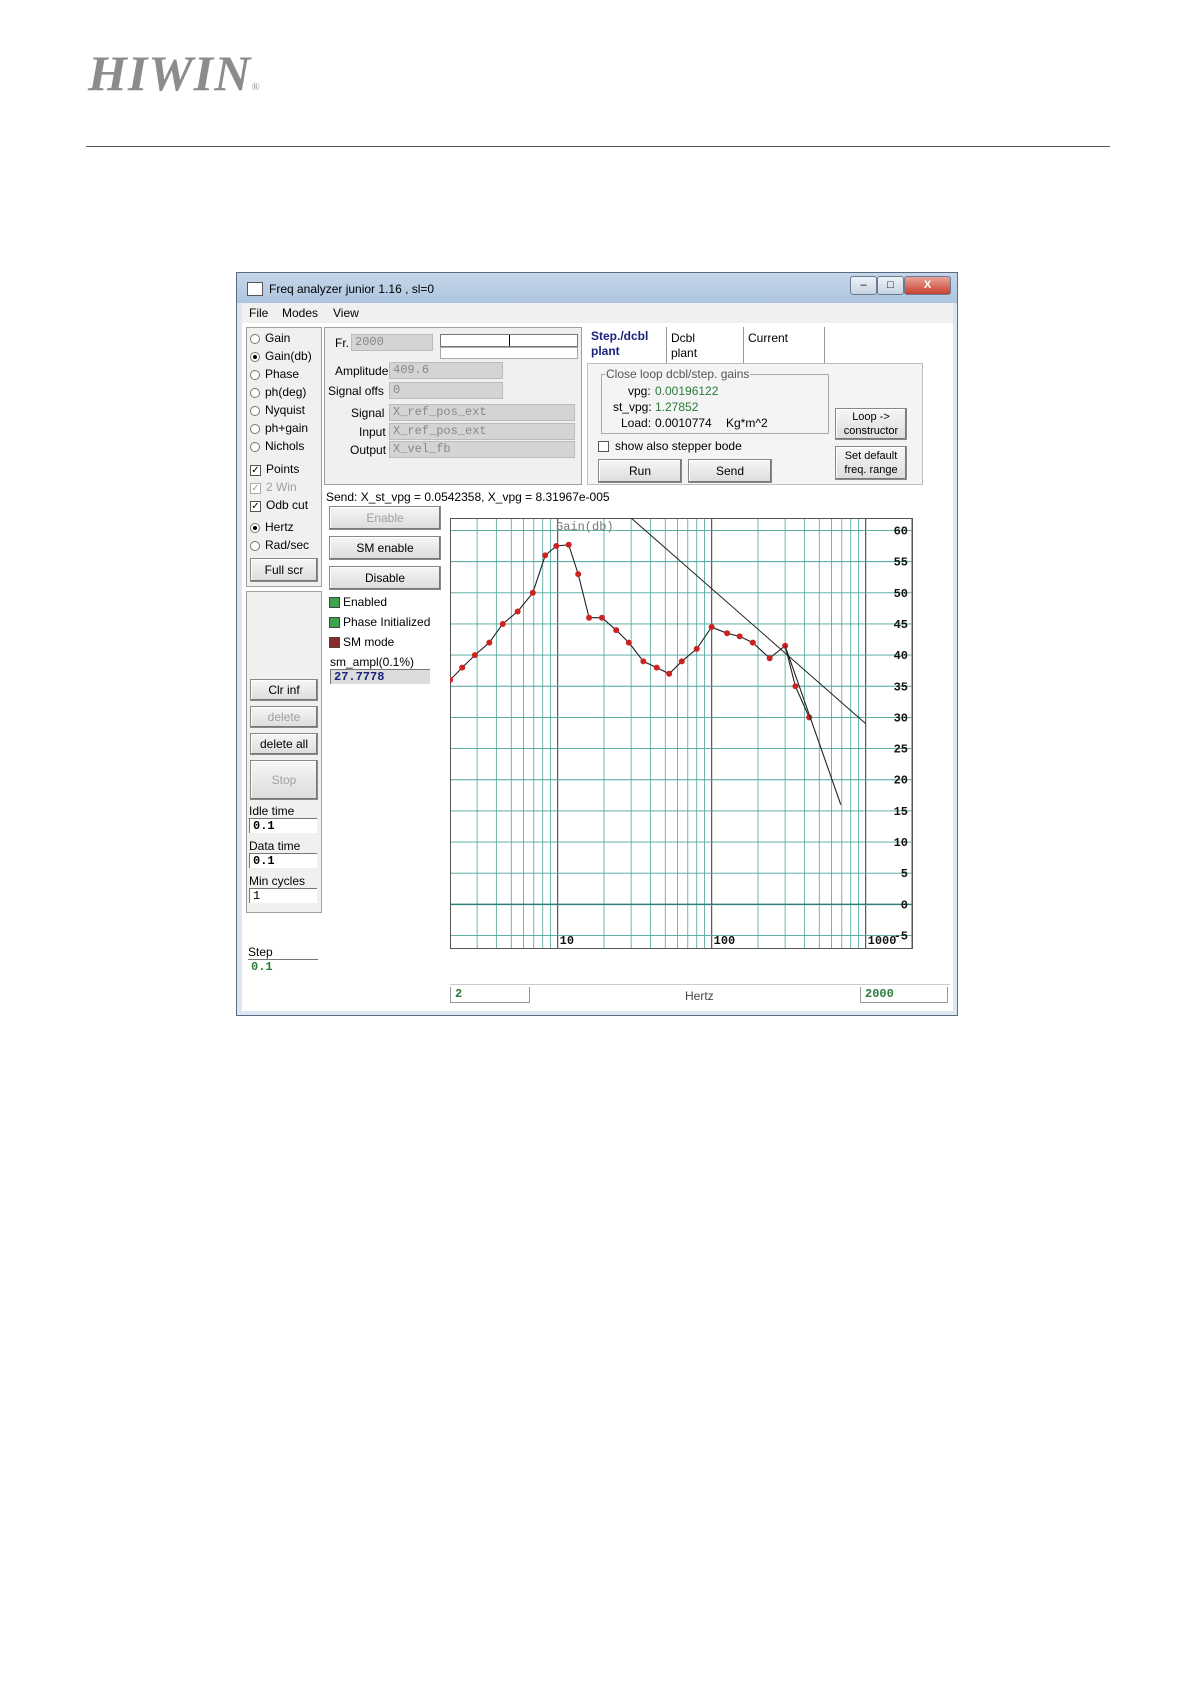  What do you see at coordinates (260, 952) in the screenshot?
I see `step-label: Step` at bounding box center [260, 952].